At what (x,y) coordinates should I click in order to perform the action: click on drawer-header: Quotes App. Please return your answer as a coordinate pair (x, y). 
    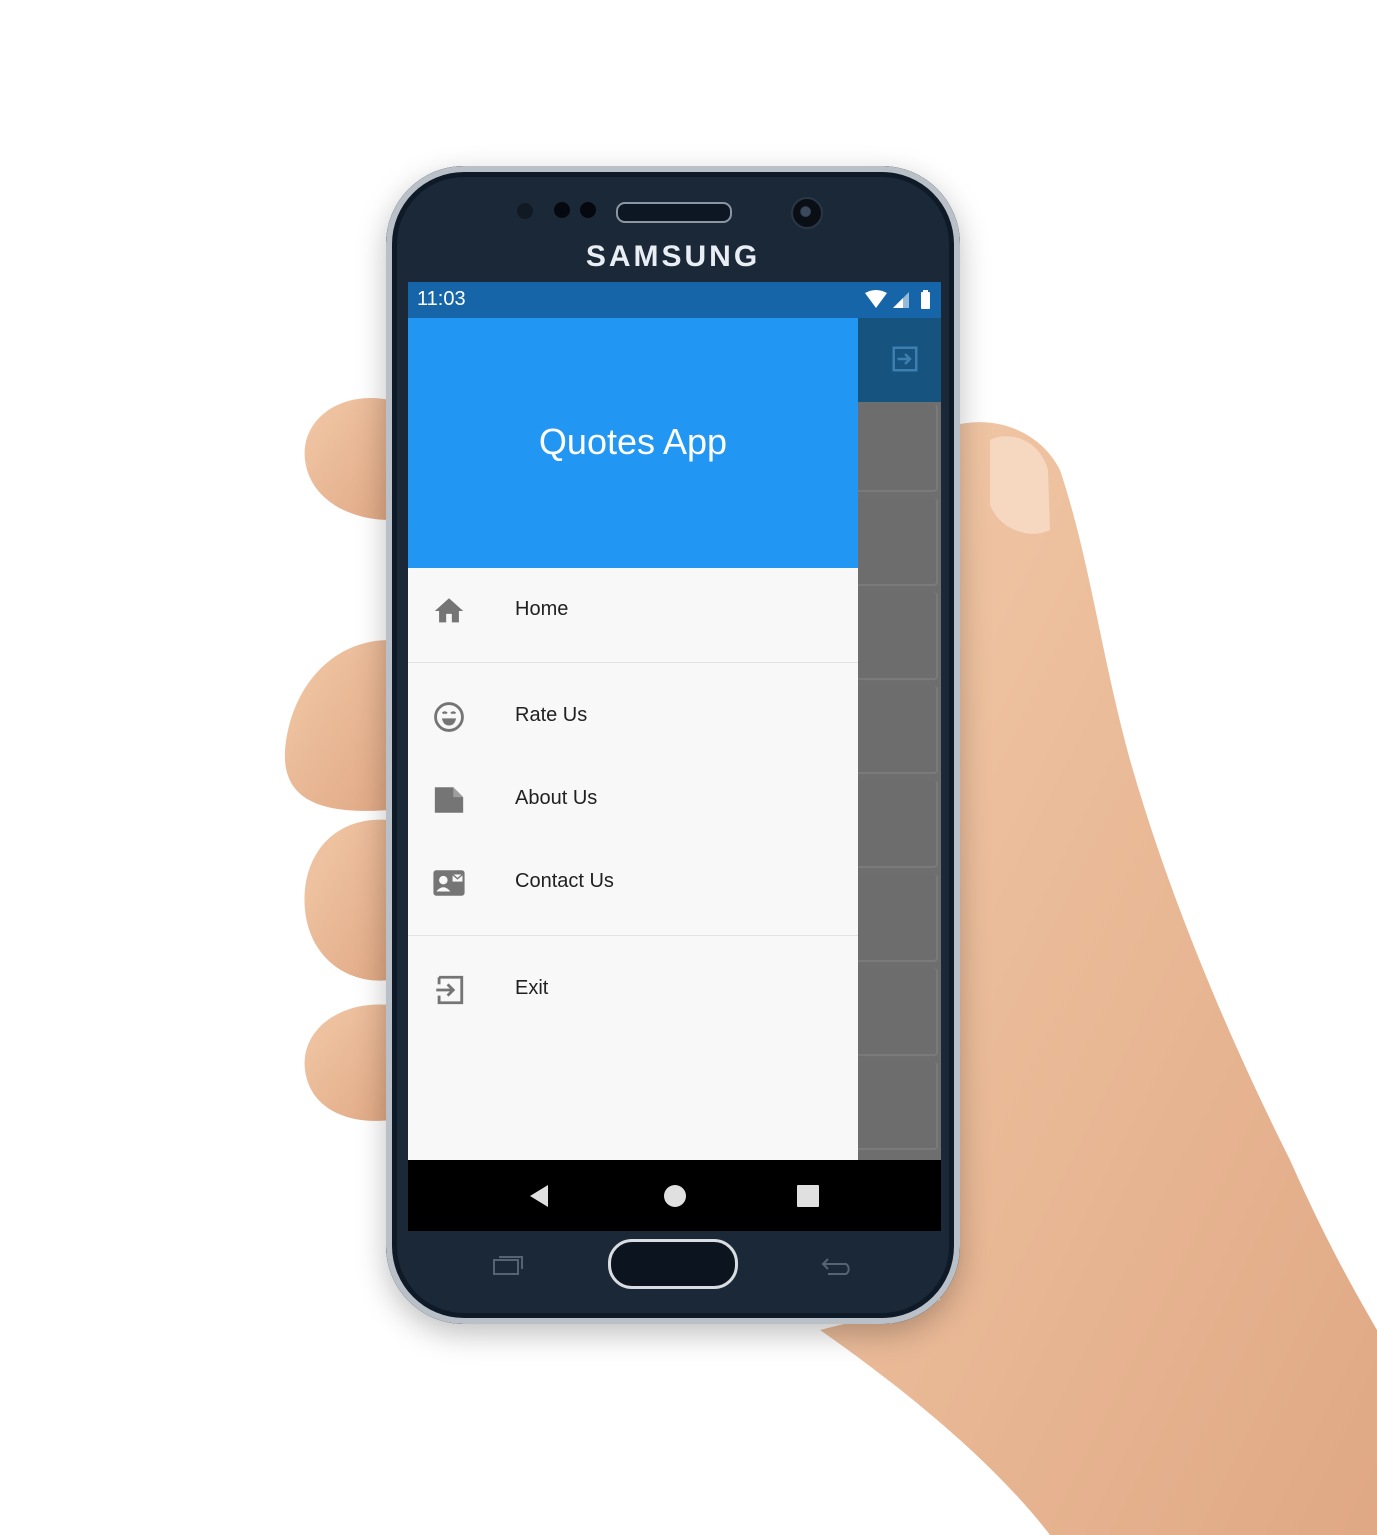
    Looking at the image, I should click on (633, 443).